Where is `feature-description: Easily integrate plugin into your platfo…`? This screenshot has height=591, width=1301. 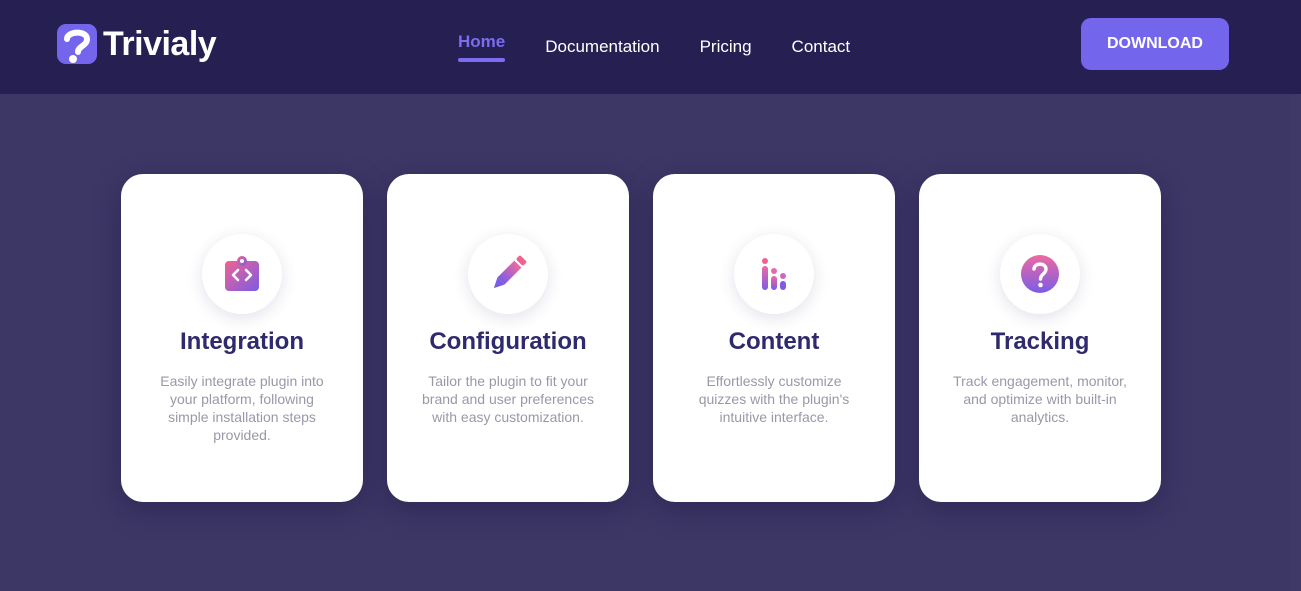 feature-description: Easily integrate plugin into your platfo… is located at coordinates (242, 408).